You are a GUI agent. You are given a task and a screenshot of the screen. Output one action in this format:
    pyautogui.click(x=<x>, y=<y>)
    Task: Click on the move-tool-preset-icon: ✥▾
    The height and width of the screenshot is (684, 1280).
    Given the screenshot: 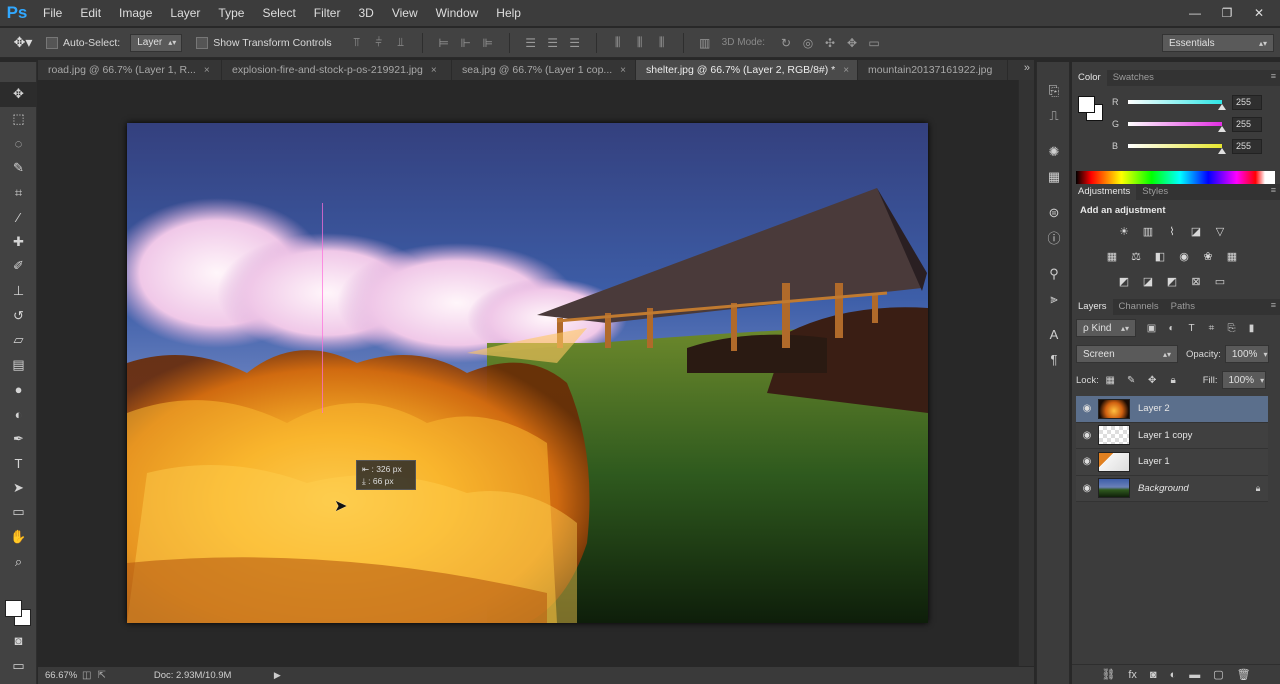 What is the action you would take?
    pyautogui.click(x=23, y=42)
    